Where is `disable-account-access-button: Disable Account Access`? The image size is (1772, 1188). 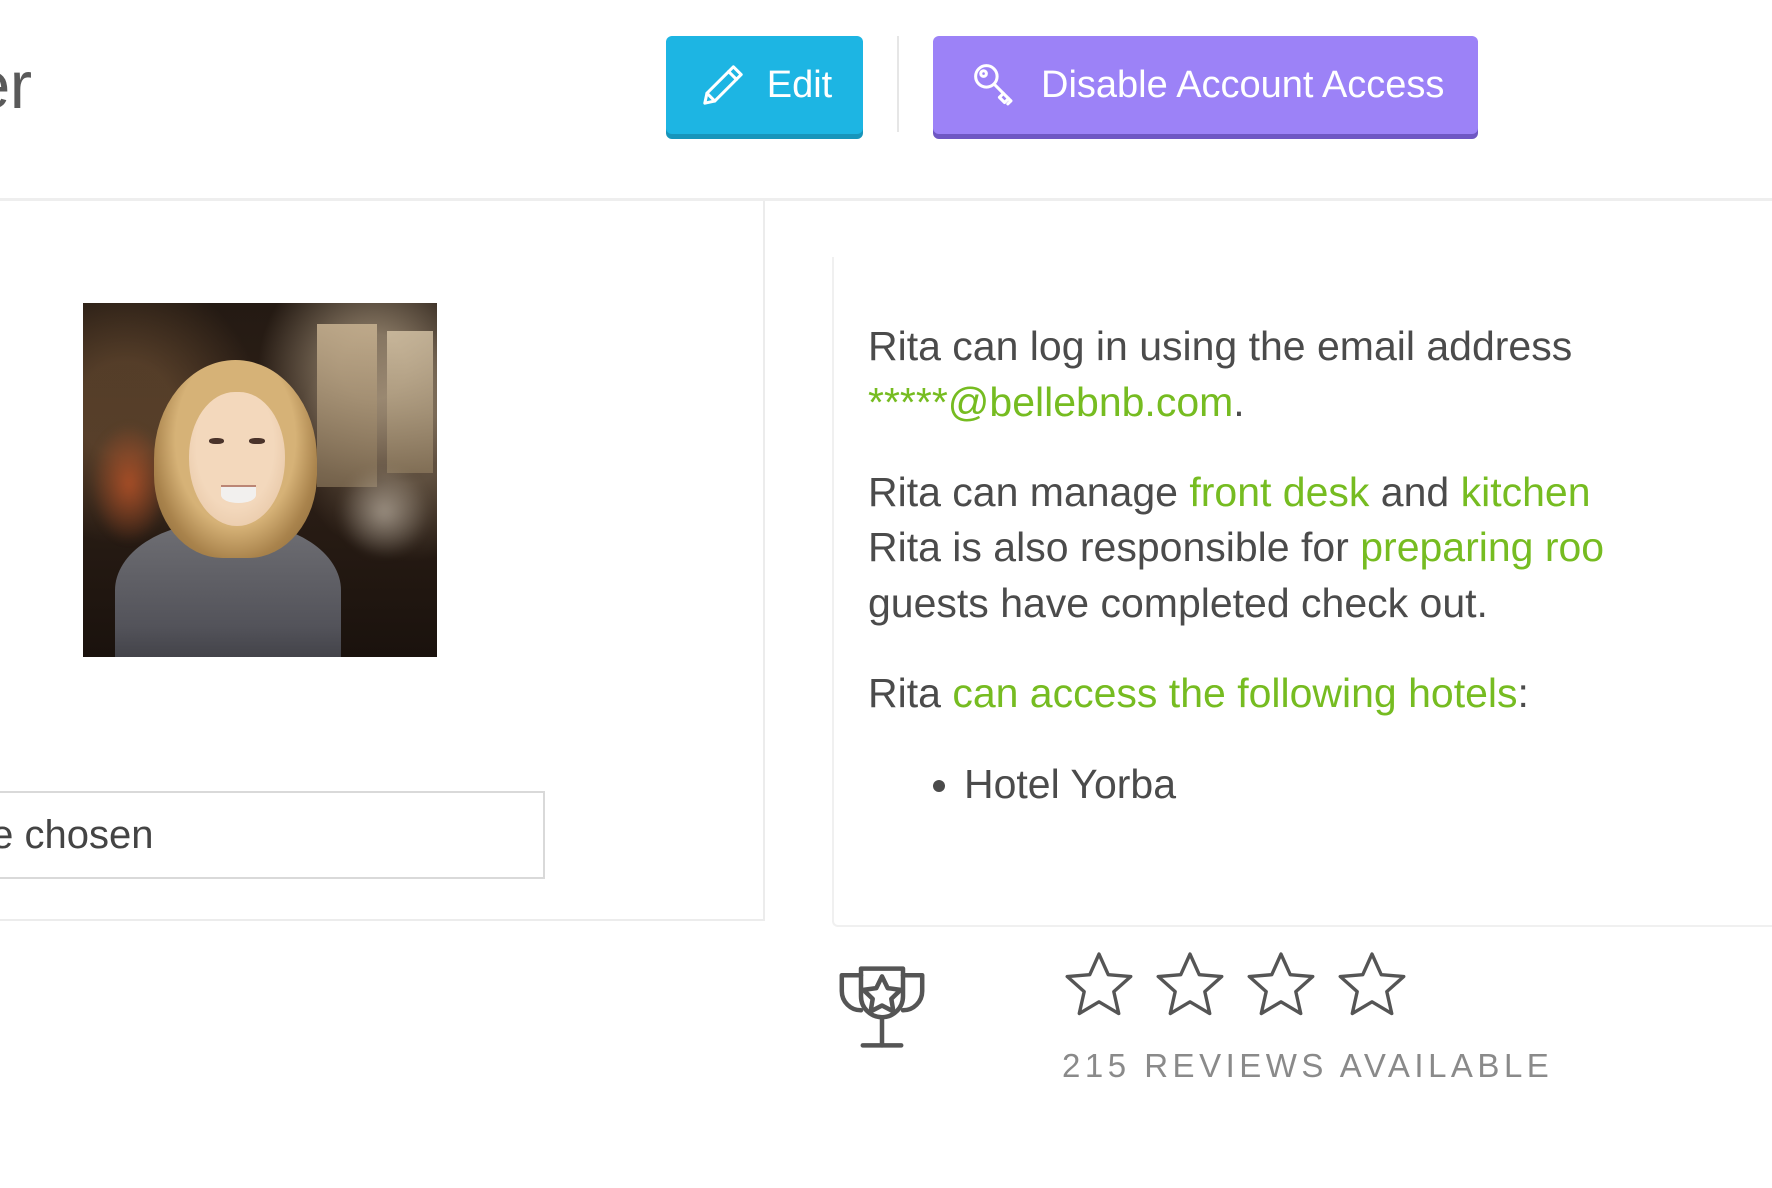
disable-account-access-button: Disable Account Access is located at coordinates (1206, 85).